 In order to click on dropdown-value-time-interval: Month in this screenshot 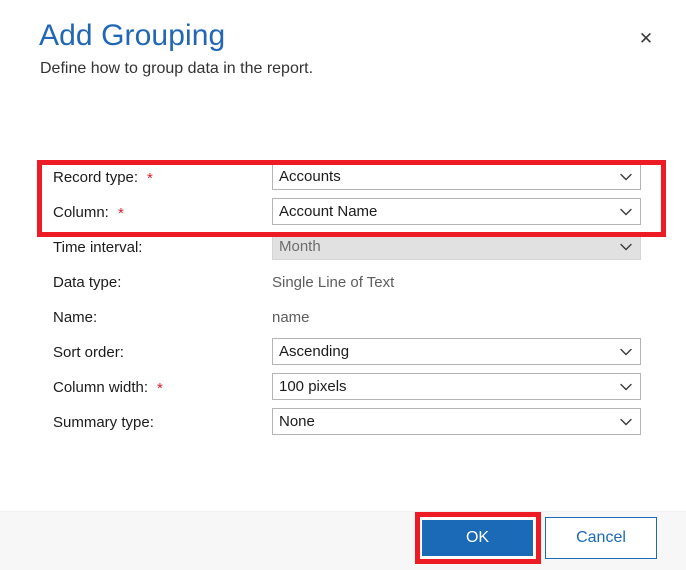, I will do `click(300, 246)`.